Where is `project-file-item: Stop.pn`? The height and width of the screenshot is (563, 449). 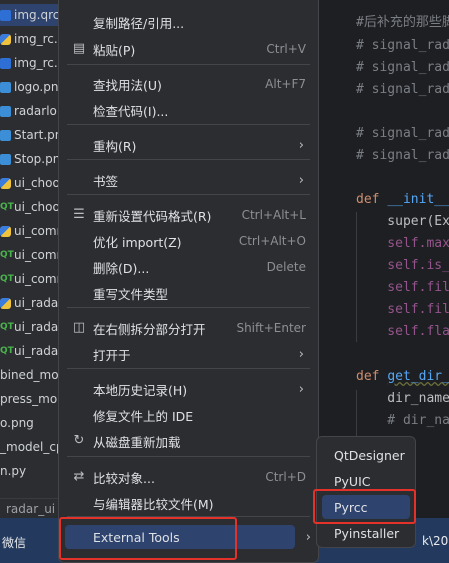
project-file-item: Stop.pn is located at coordinates (30, 159).